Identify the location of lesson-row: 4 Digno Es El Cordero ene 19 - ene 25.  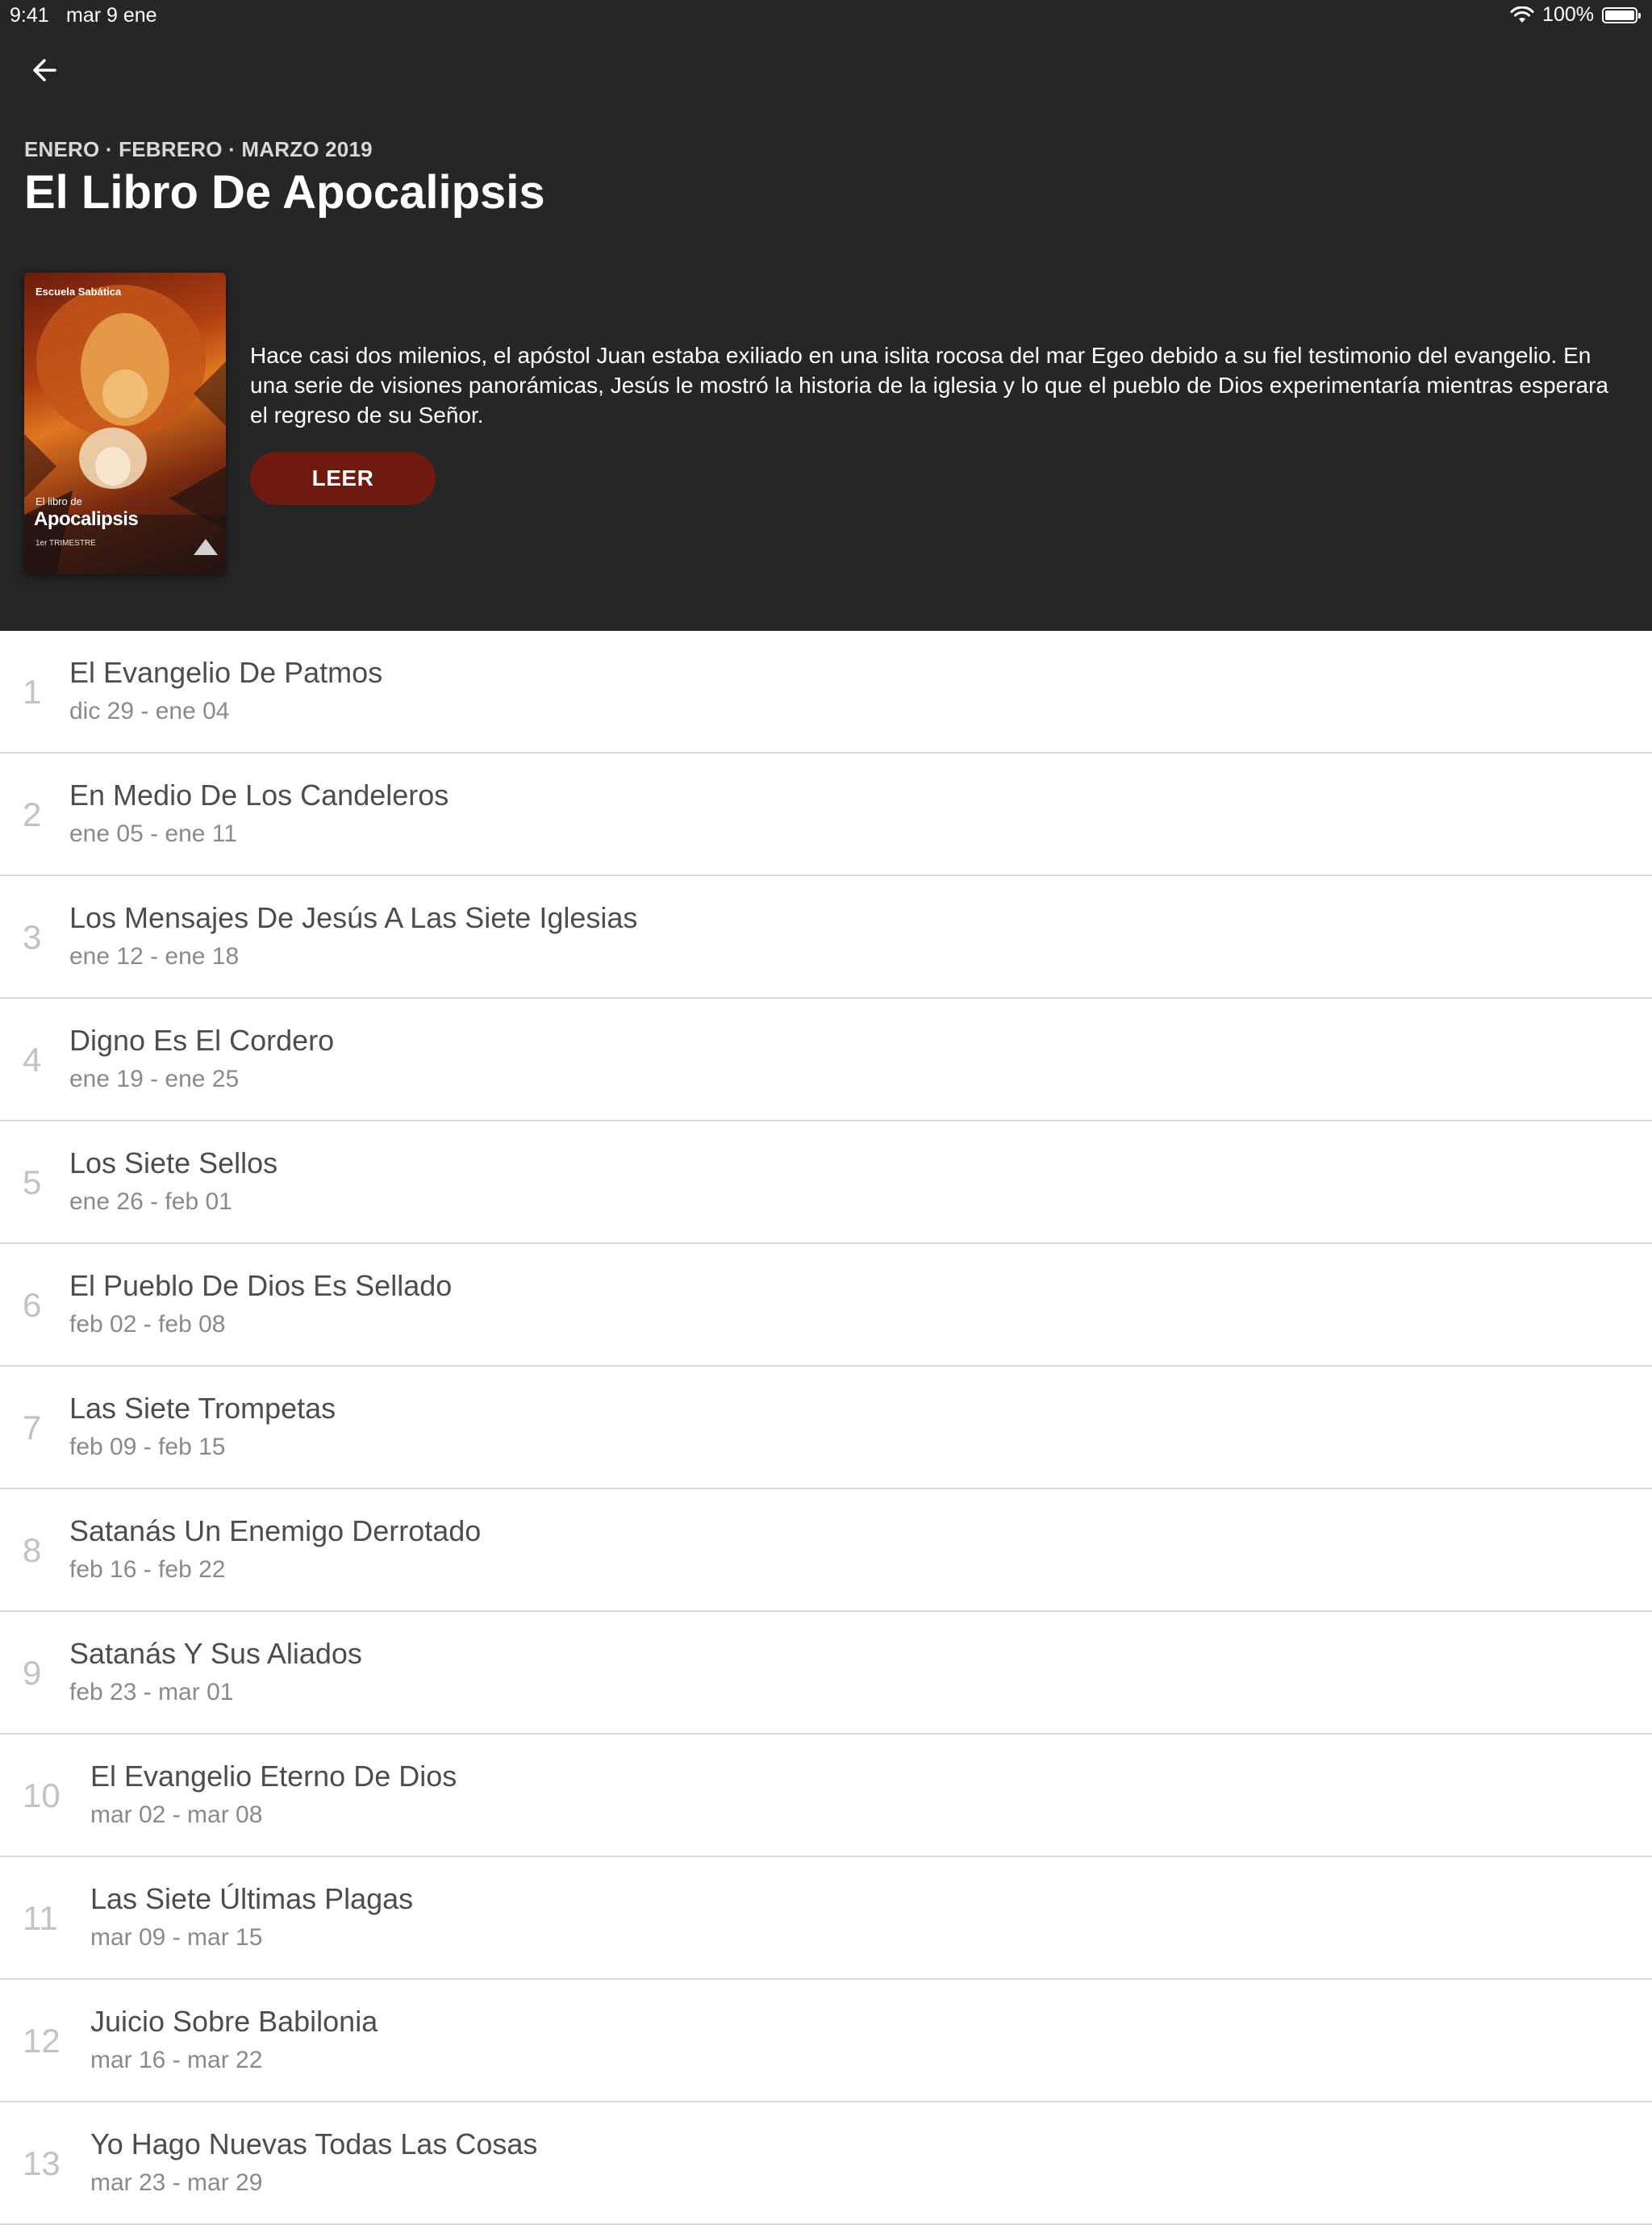
(826, 1060).